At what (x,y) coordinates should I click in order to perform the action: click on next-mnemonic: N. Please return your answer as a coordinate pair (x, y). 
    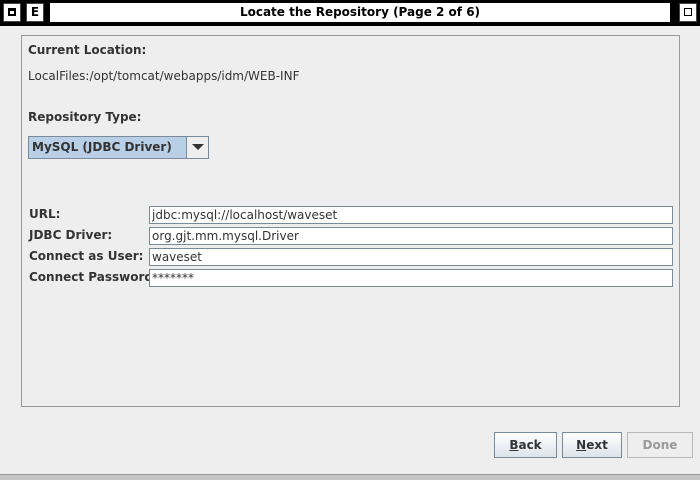
    Looking at the image, I should click on (581, 445).